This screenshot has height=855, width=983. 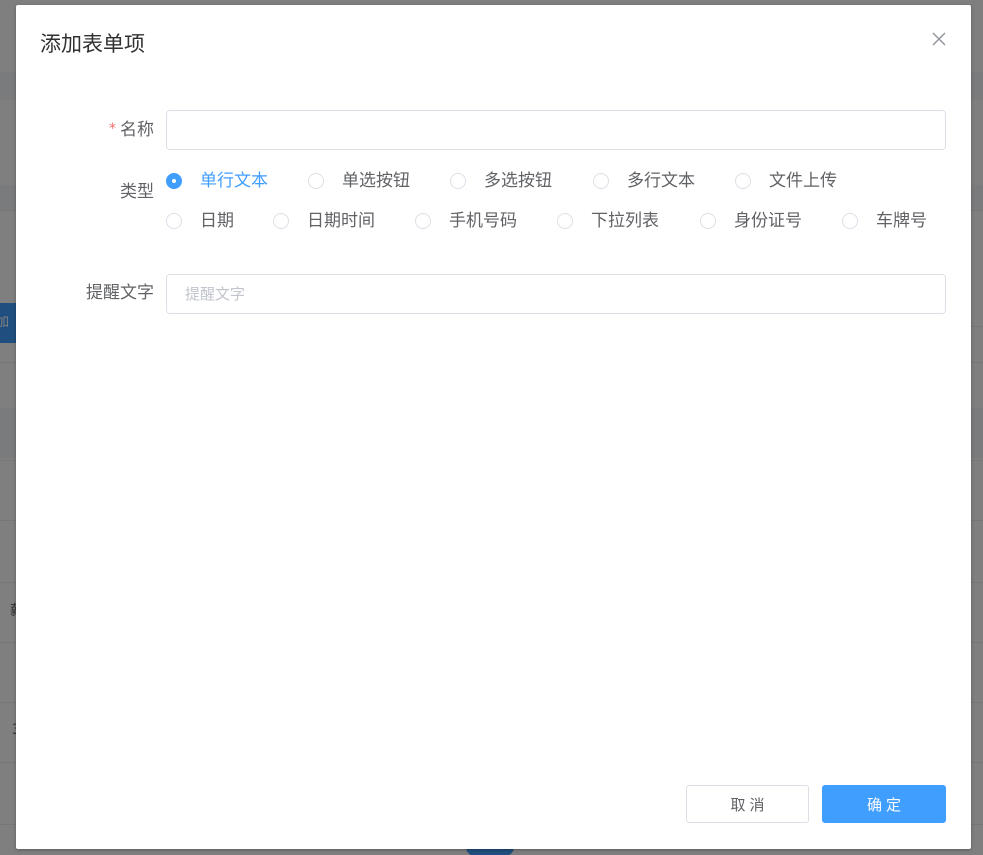 What do you see at coordinates (561, 189) in the screenshot?
I see `radio-row: 单行文本 单选按钮 多选按钮 多行文本 文件上传` at bounding box center [561, 189].